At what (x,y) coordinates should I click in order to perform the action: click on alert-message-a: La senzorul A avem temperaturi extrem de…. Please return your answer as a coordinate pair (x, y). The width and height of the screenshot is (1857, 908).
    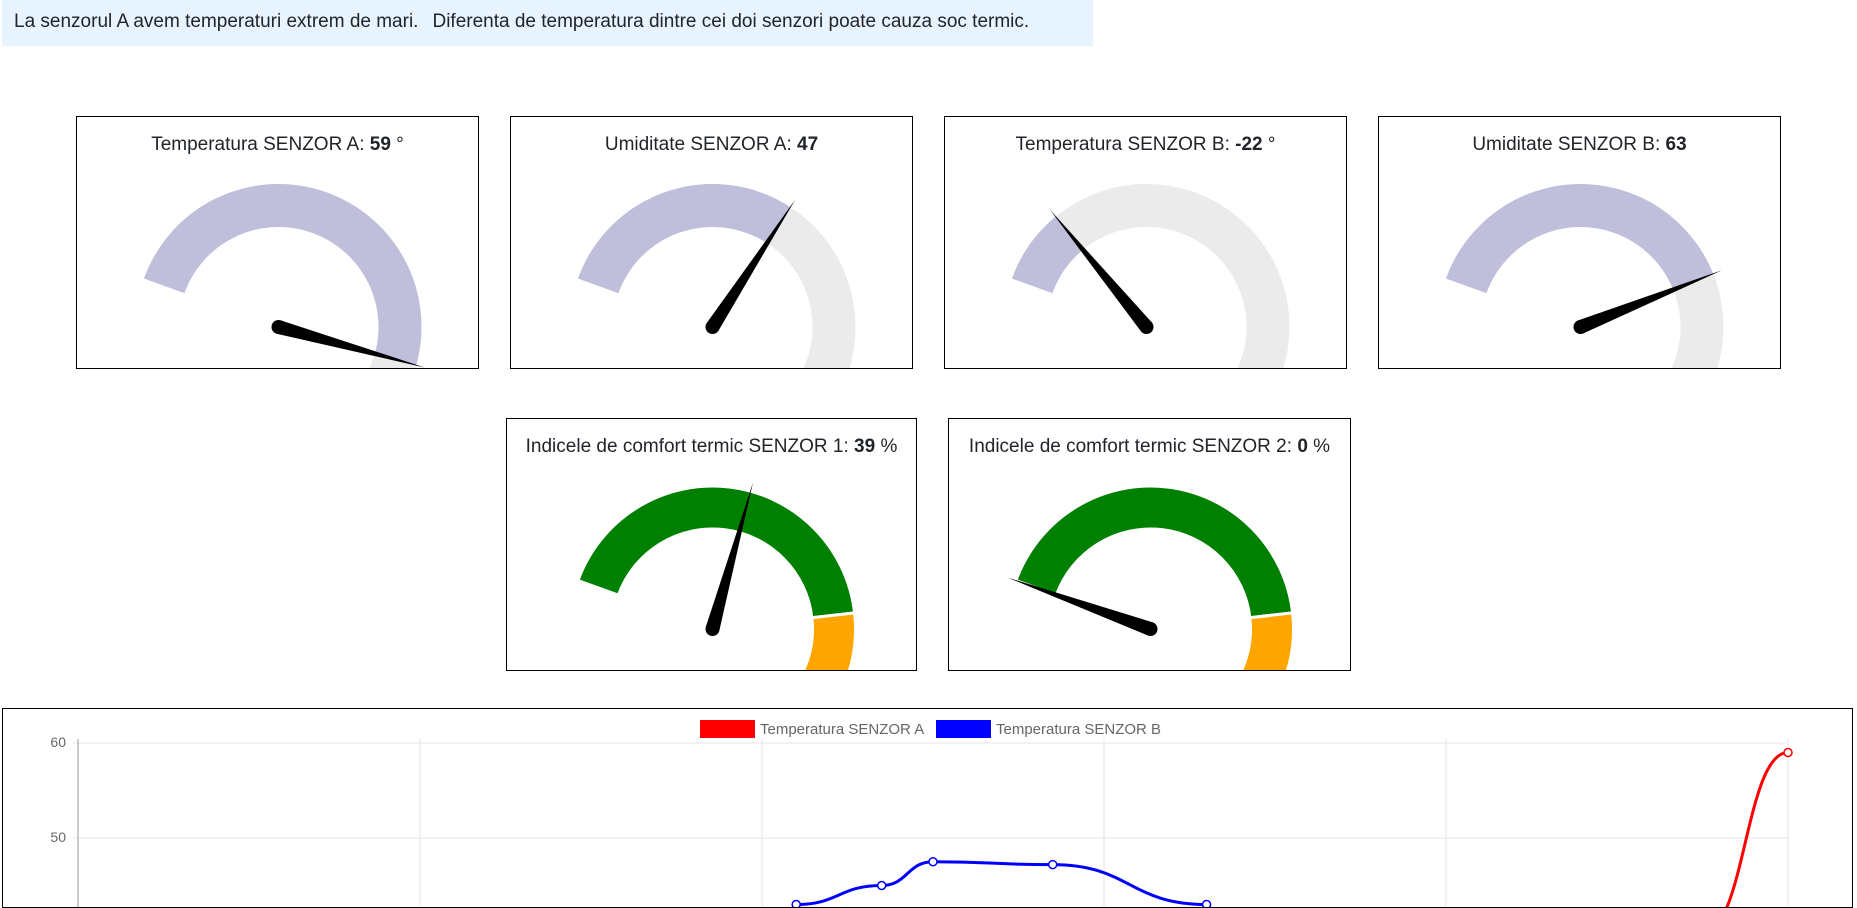
    Looking at the image, I should click on (216, 21).